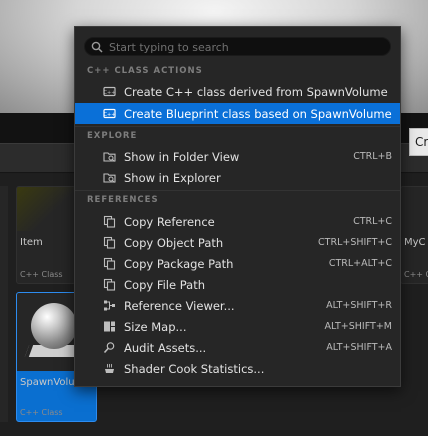  I want to click on menu-item-shortcut: ALT+SHIFT+R, so click(359, 305).